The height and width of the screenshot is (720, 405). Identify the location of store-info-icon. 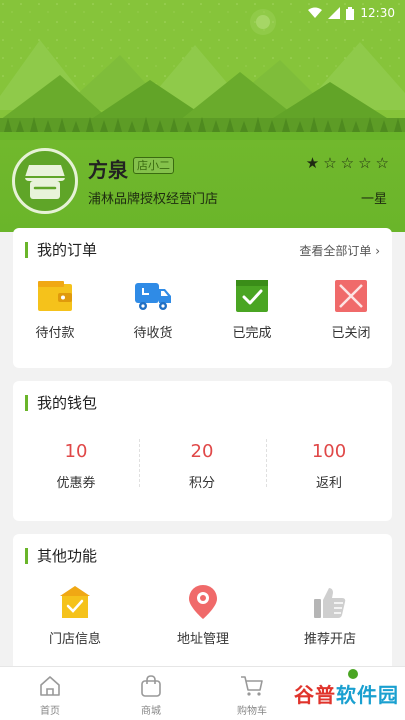
(75, 602).